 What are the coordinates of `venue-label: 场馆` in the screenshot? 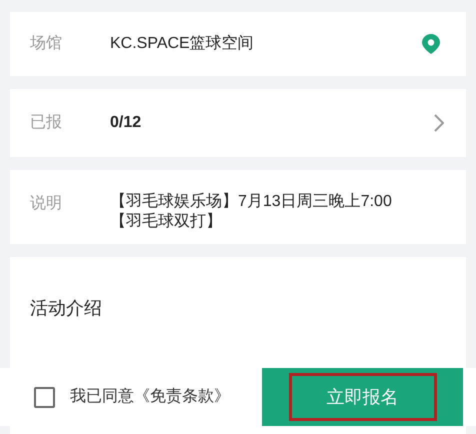 It's located at (46, 44).